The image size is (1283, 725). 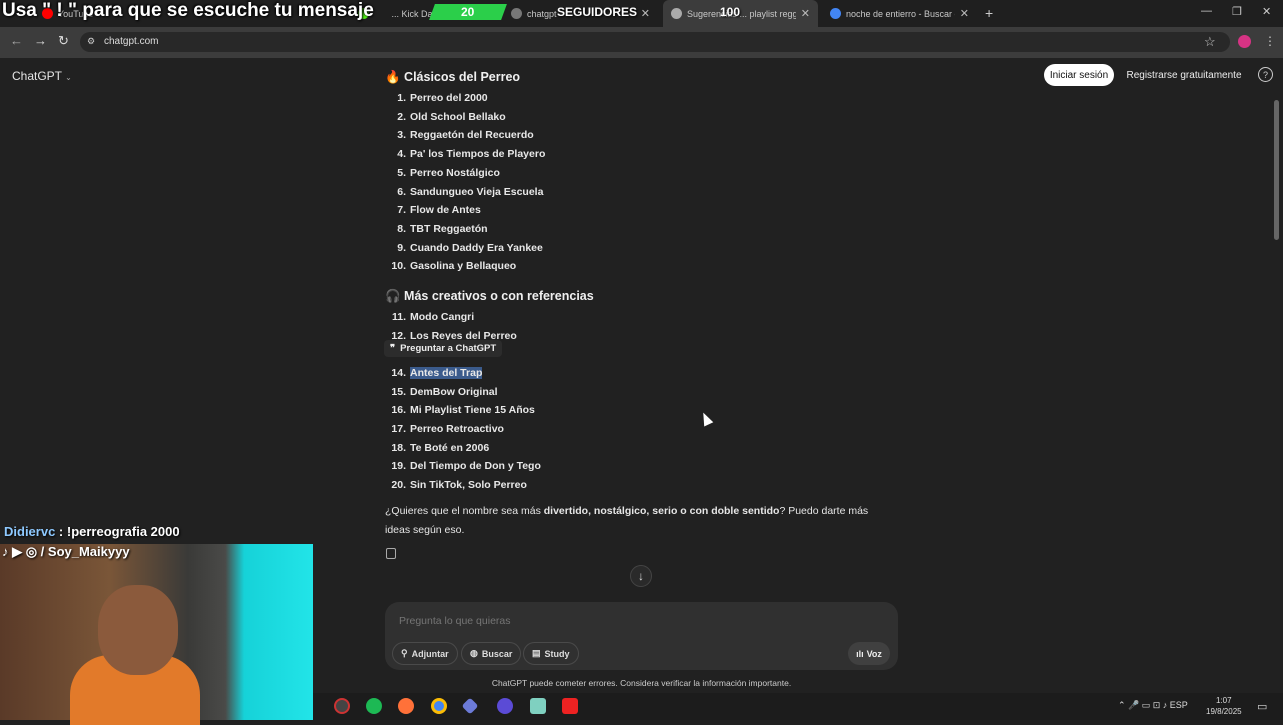 I want to click on list-item: 2. Old School Bellako, so click(x=445, y=116).